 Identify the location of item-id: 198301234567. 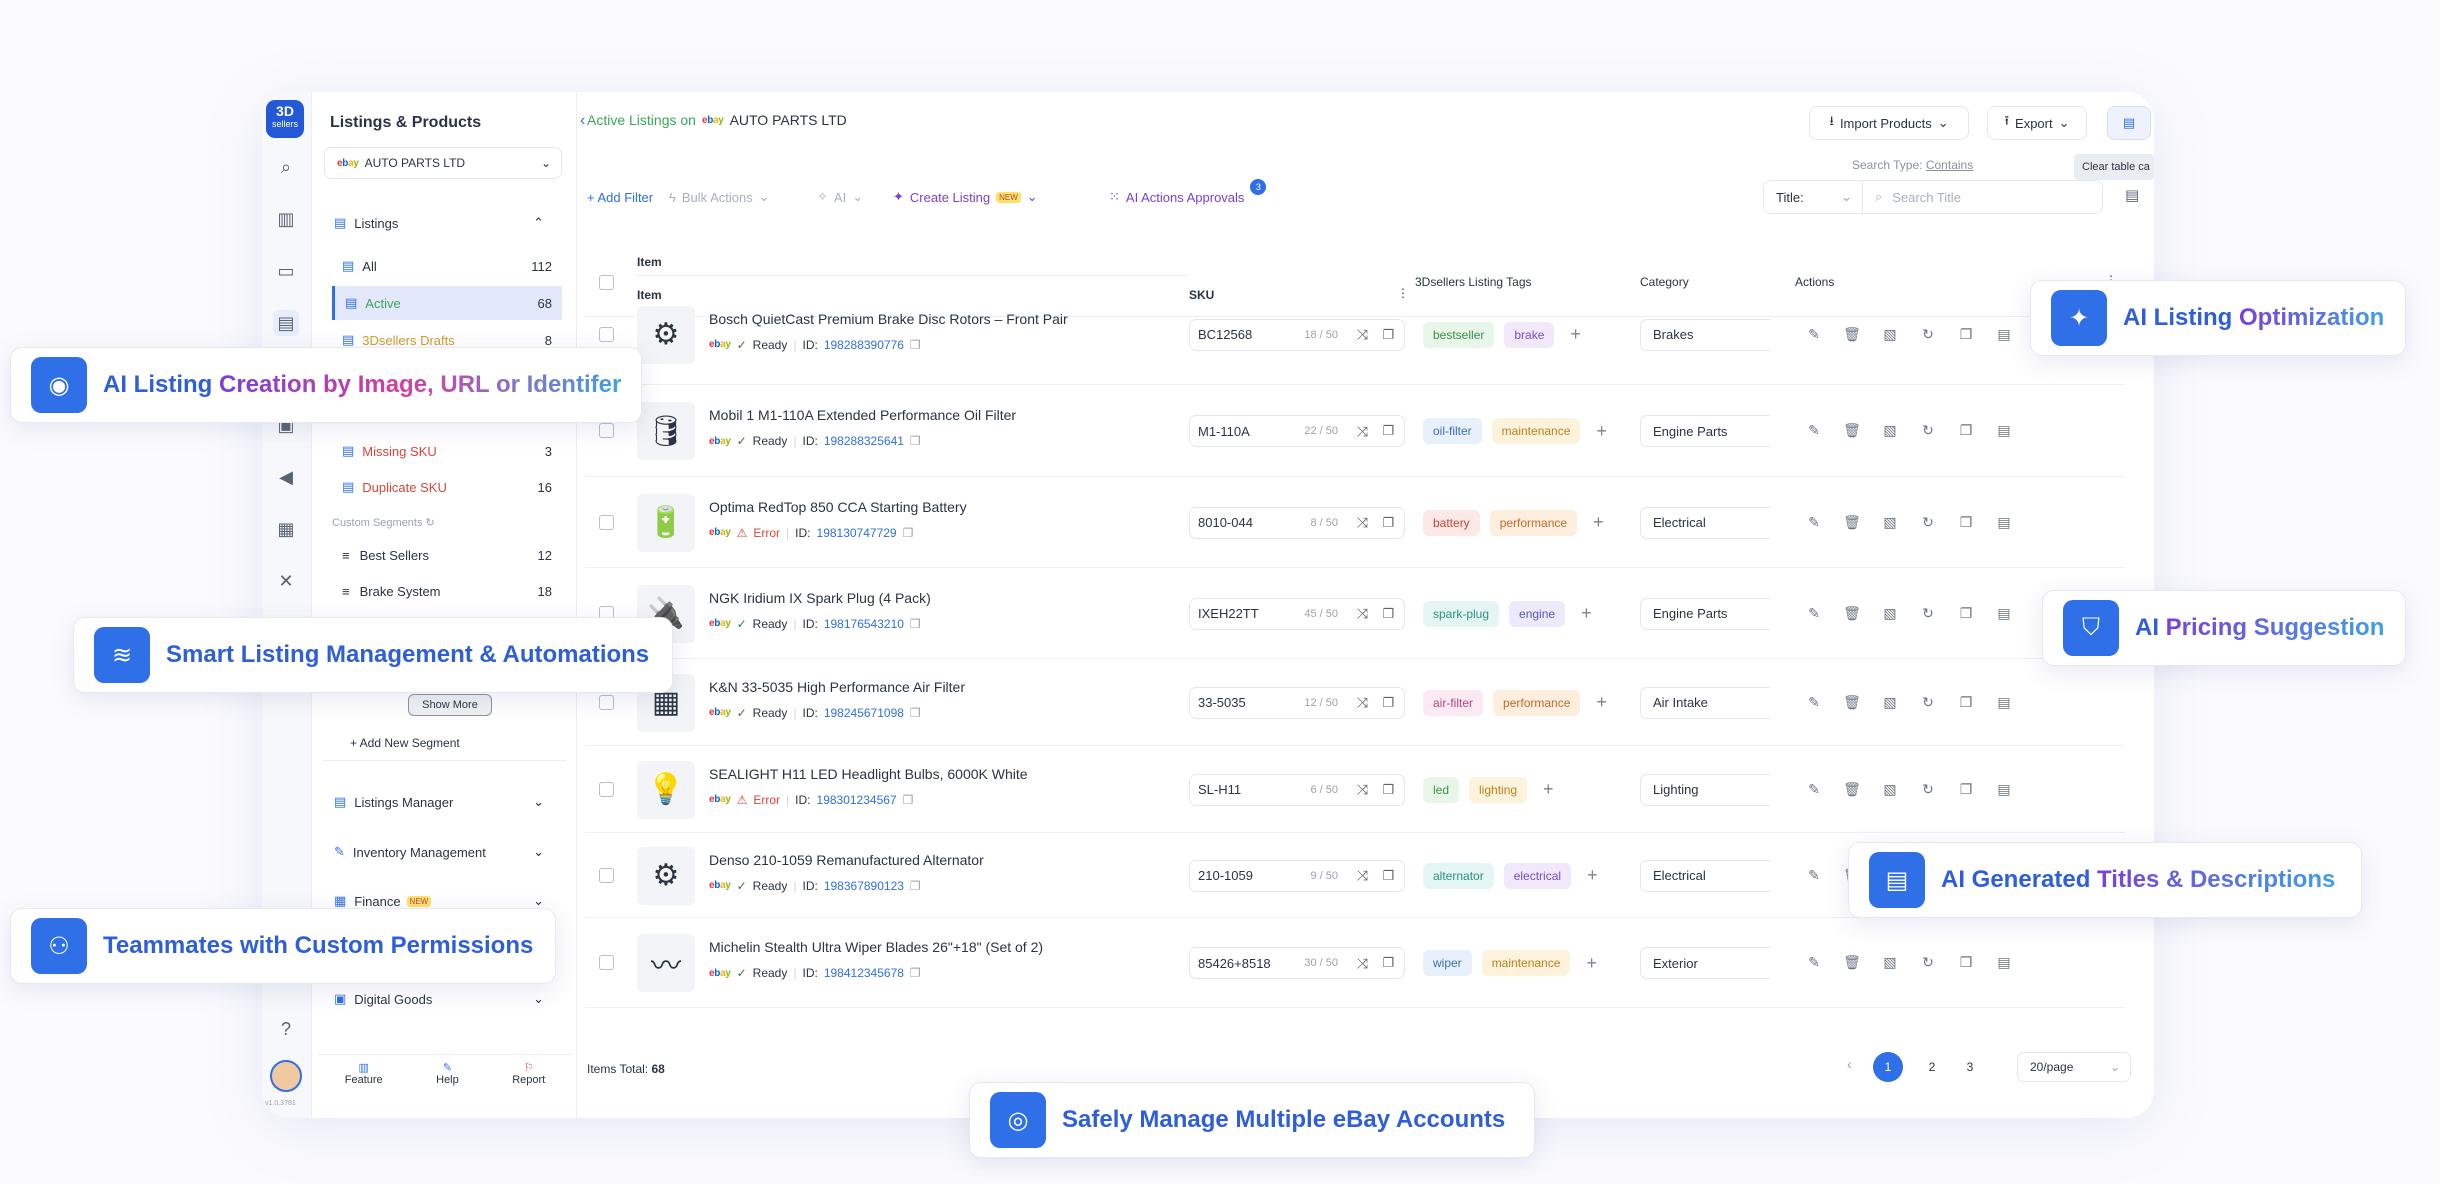
(857, 800).